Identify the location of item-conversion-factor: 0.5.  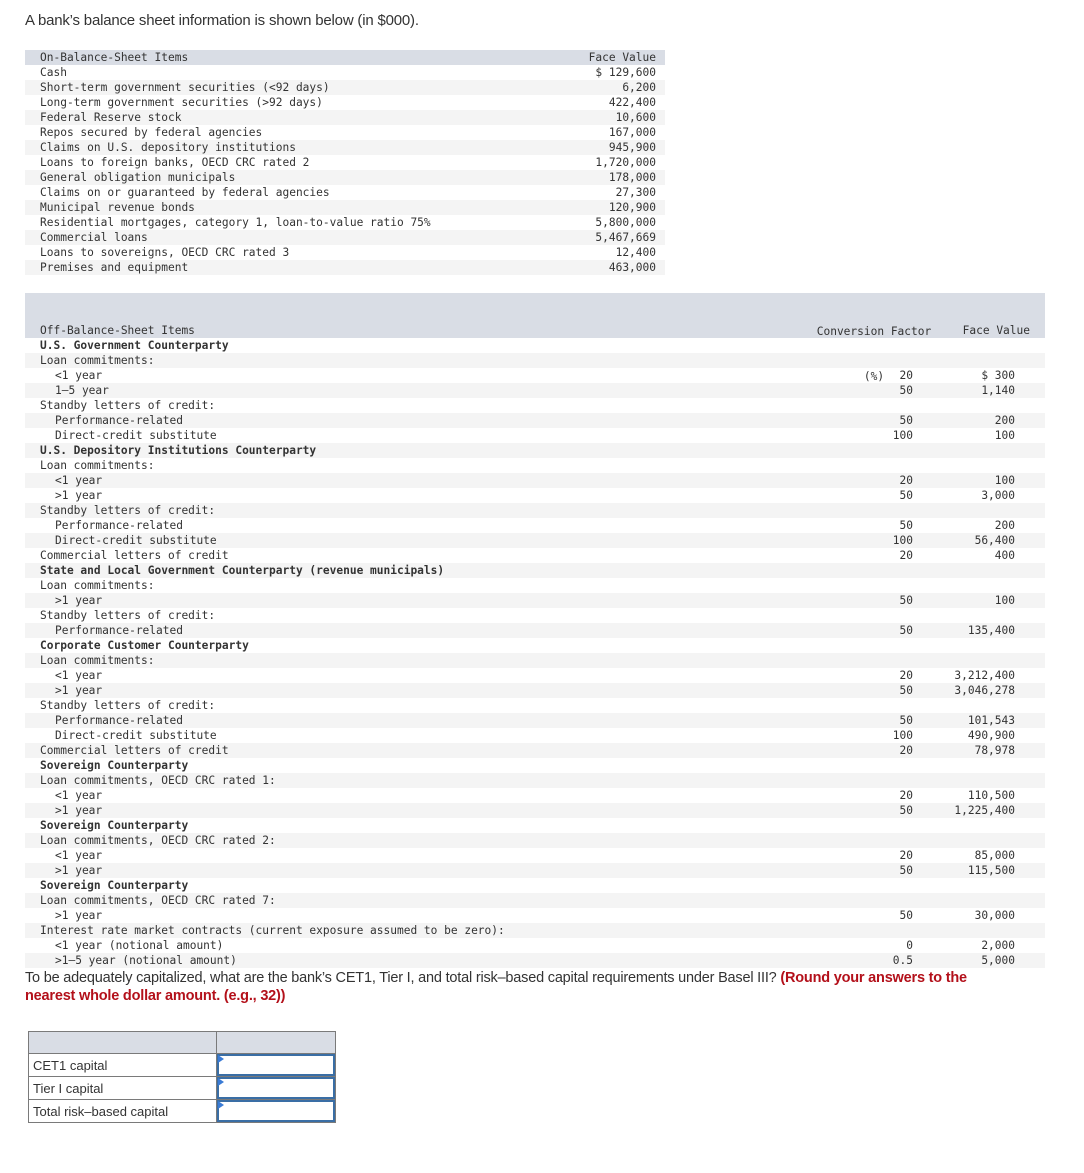
(879, 960).